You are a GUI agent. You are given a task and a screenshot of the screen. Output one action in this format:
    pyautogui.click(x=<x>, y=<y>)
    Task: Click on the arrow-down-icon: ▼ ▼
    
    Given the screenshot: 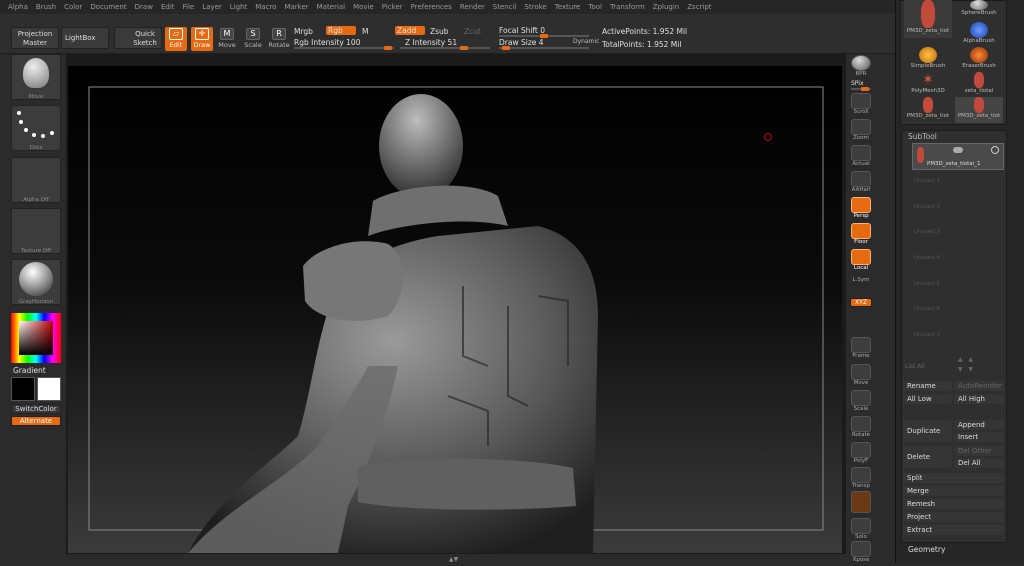 What is the action you would take?
    pyautogui.click(x=965, y=369)
    